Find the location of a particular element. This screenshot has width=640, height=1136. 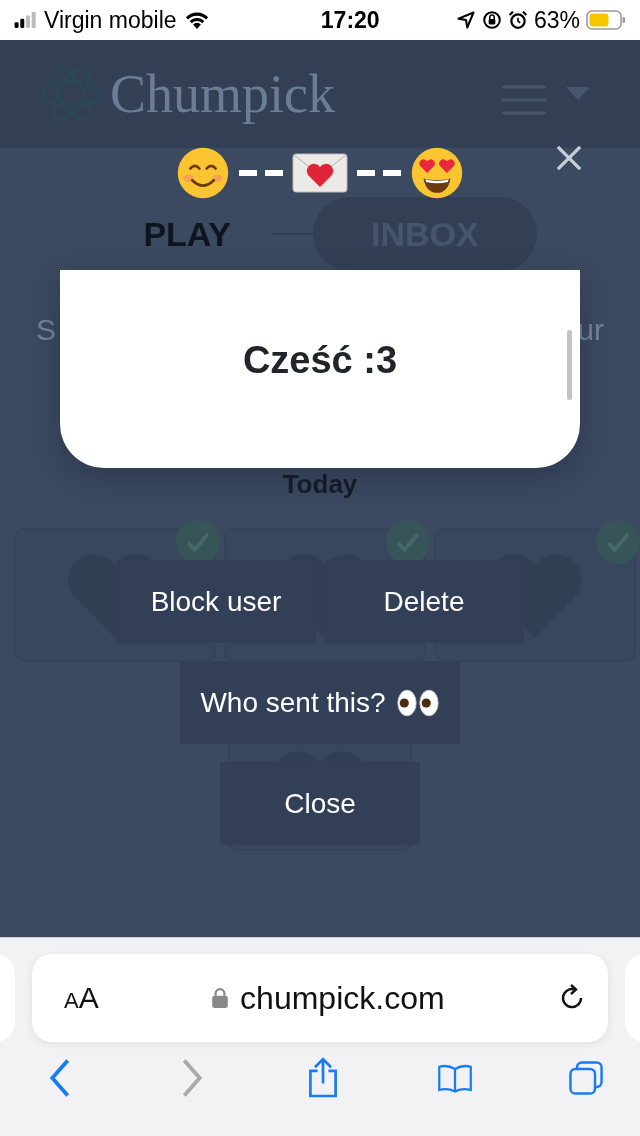

location-arrow-icon is located at coordinates (465, 20).